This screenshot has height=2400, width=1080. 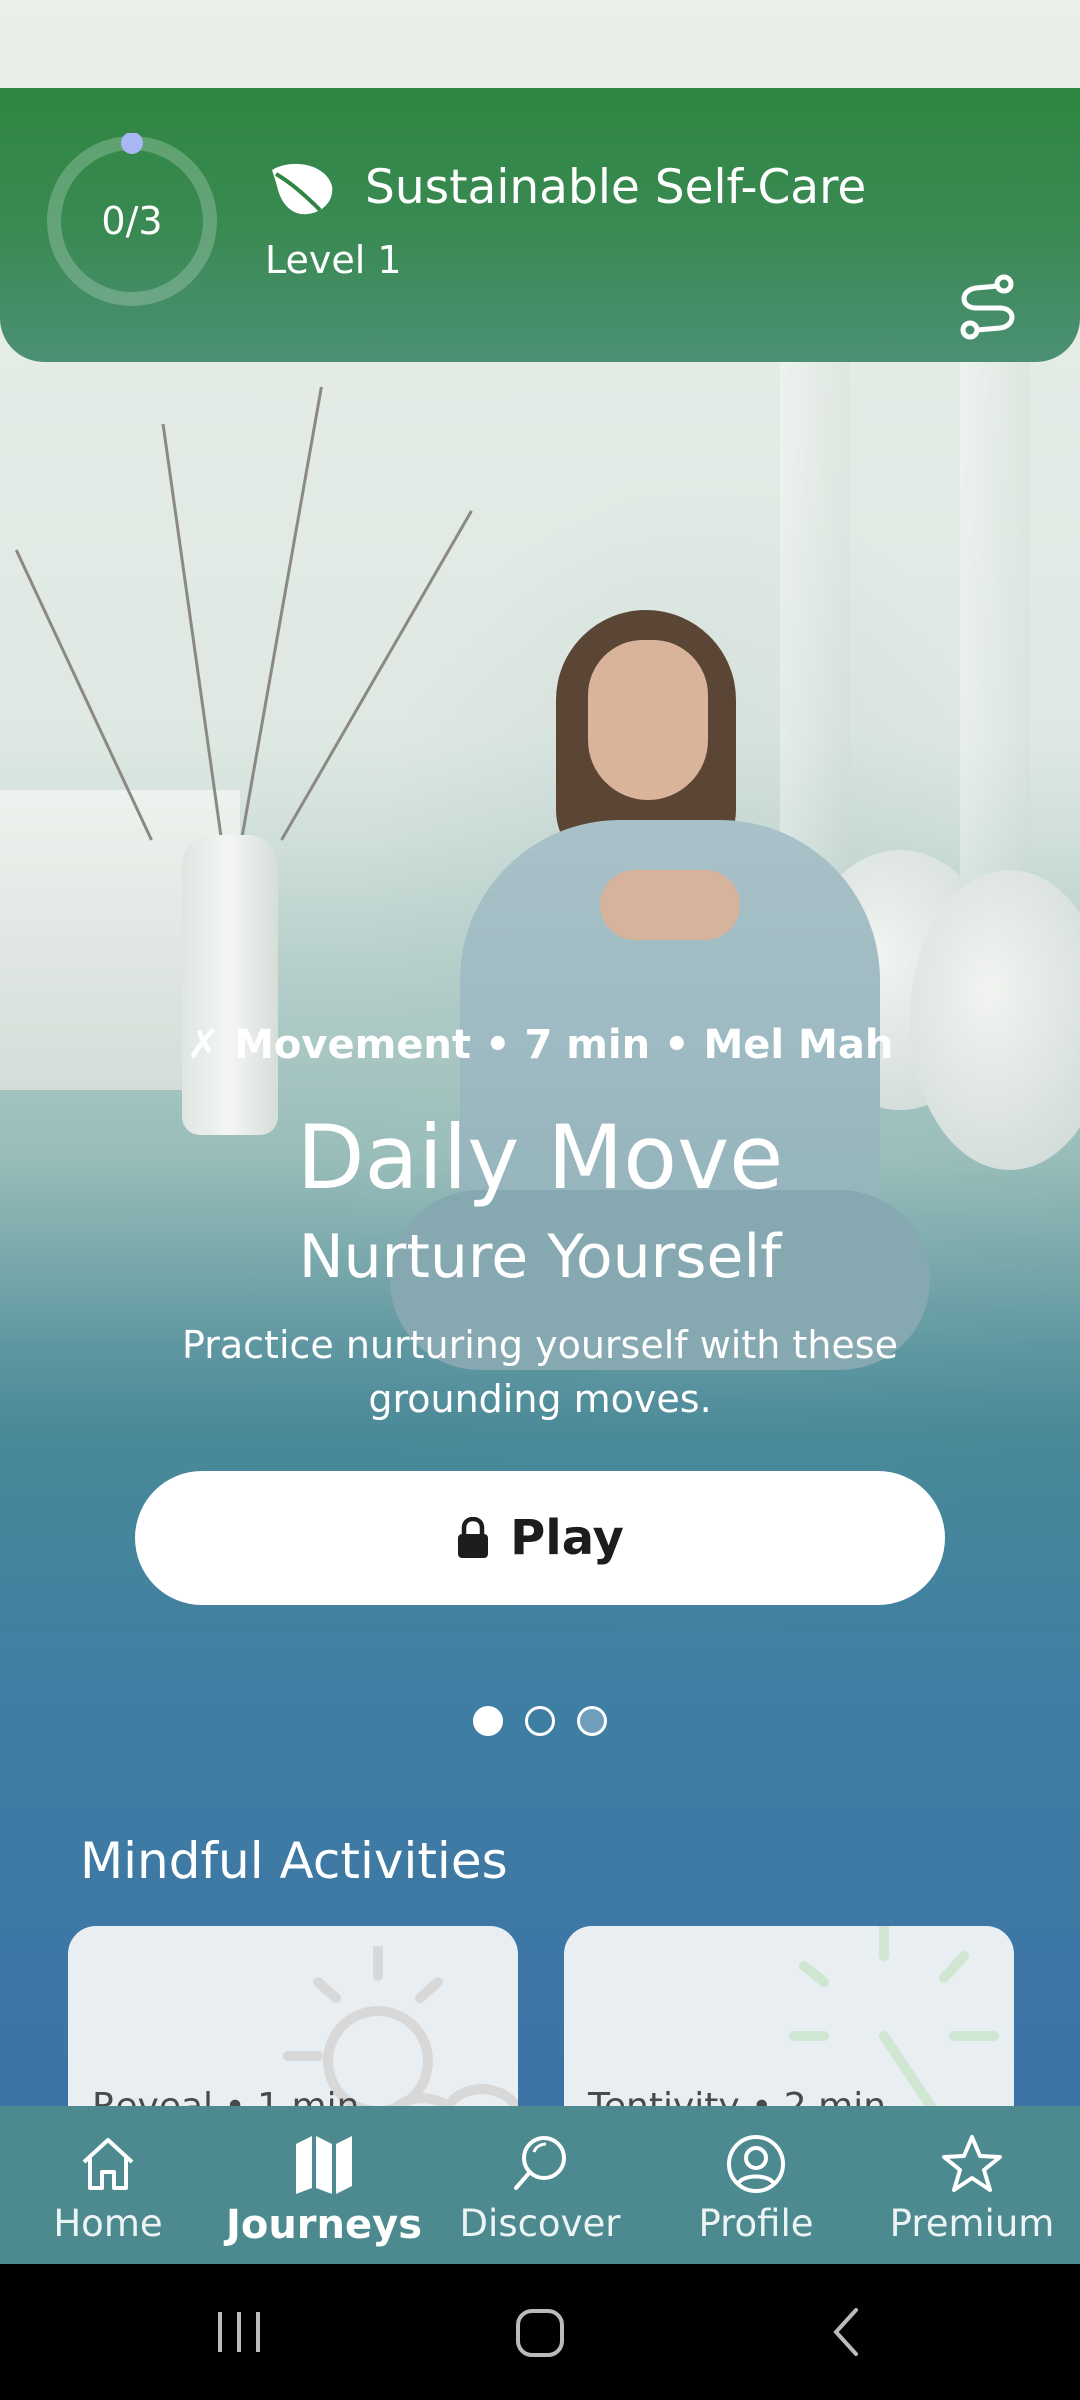 I want to click on path-icon, so click(x=988, y=307).